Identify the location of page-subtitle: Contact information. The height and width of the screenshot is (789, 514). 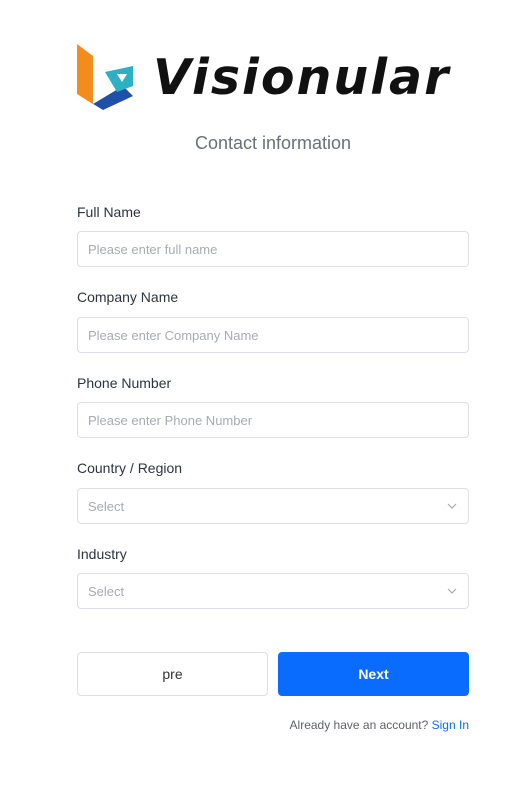
(273, 143).